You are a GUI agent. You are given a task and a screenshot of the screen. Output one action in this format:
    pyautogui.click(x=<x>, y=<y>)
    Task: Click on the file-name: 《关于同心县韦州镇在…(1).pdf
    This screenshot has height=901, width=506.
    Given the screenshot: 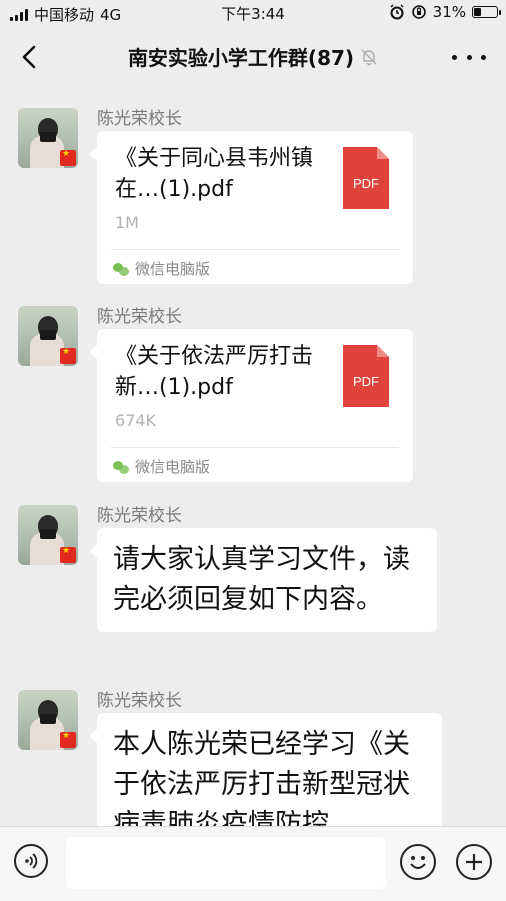 What is the action you would take?
    pyautogui.click(x=214, y=174)
    